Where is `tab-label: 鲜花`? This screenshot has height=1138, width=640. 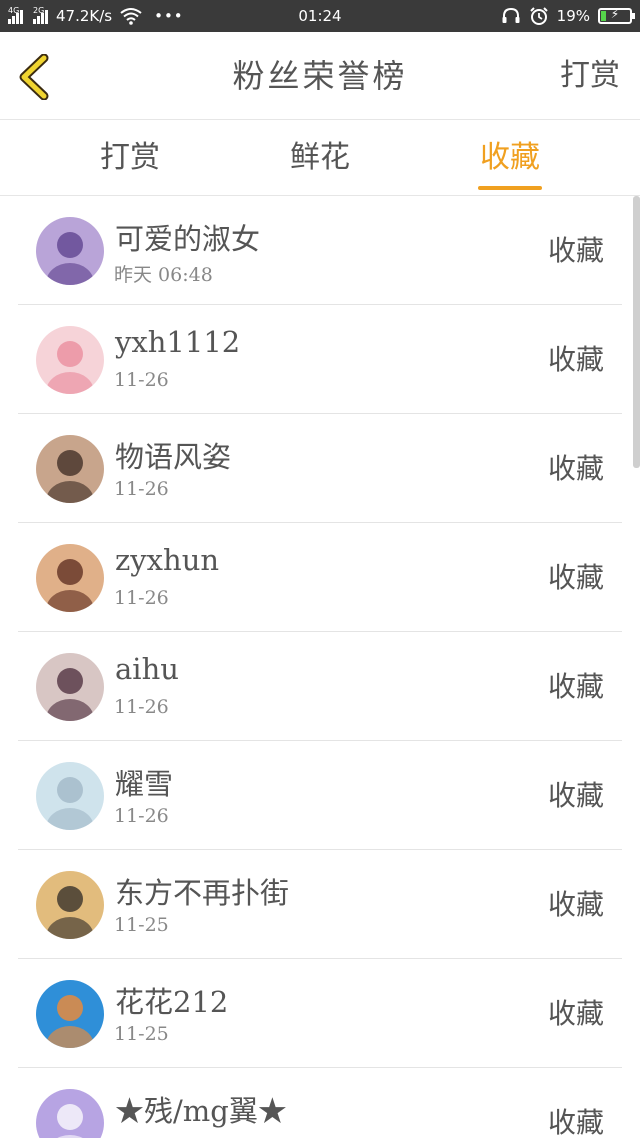 tab-label: 鲜花 is located at coordinates (320, 157).